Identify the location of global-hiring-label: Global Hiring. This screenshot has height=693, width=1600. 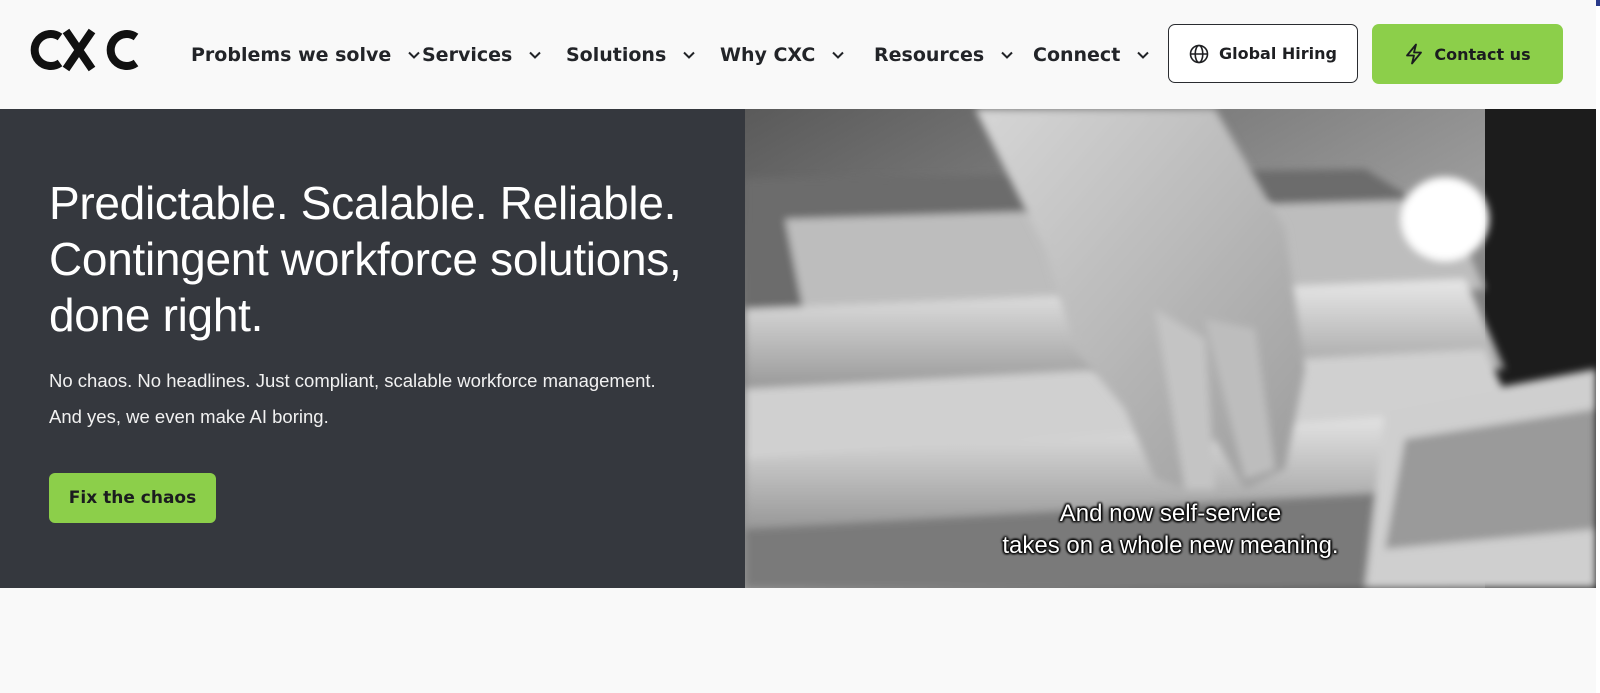
(1277, 53).